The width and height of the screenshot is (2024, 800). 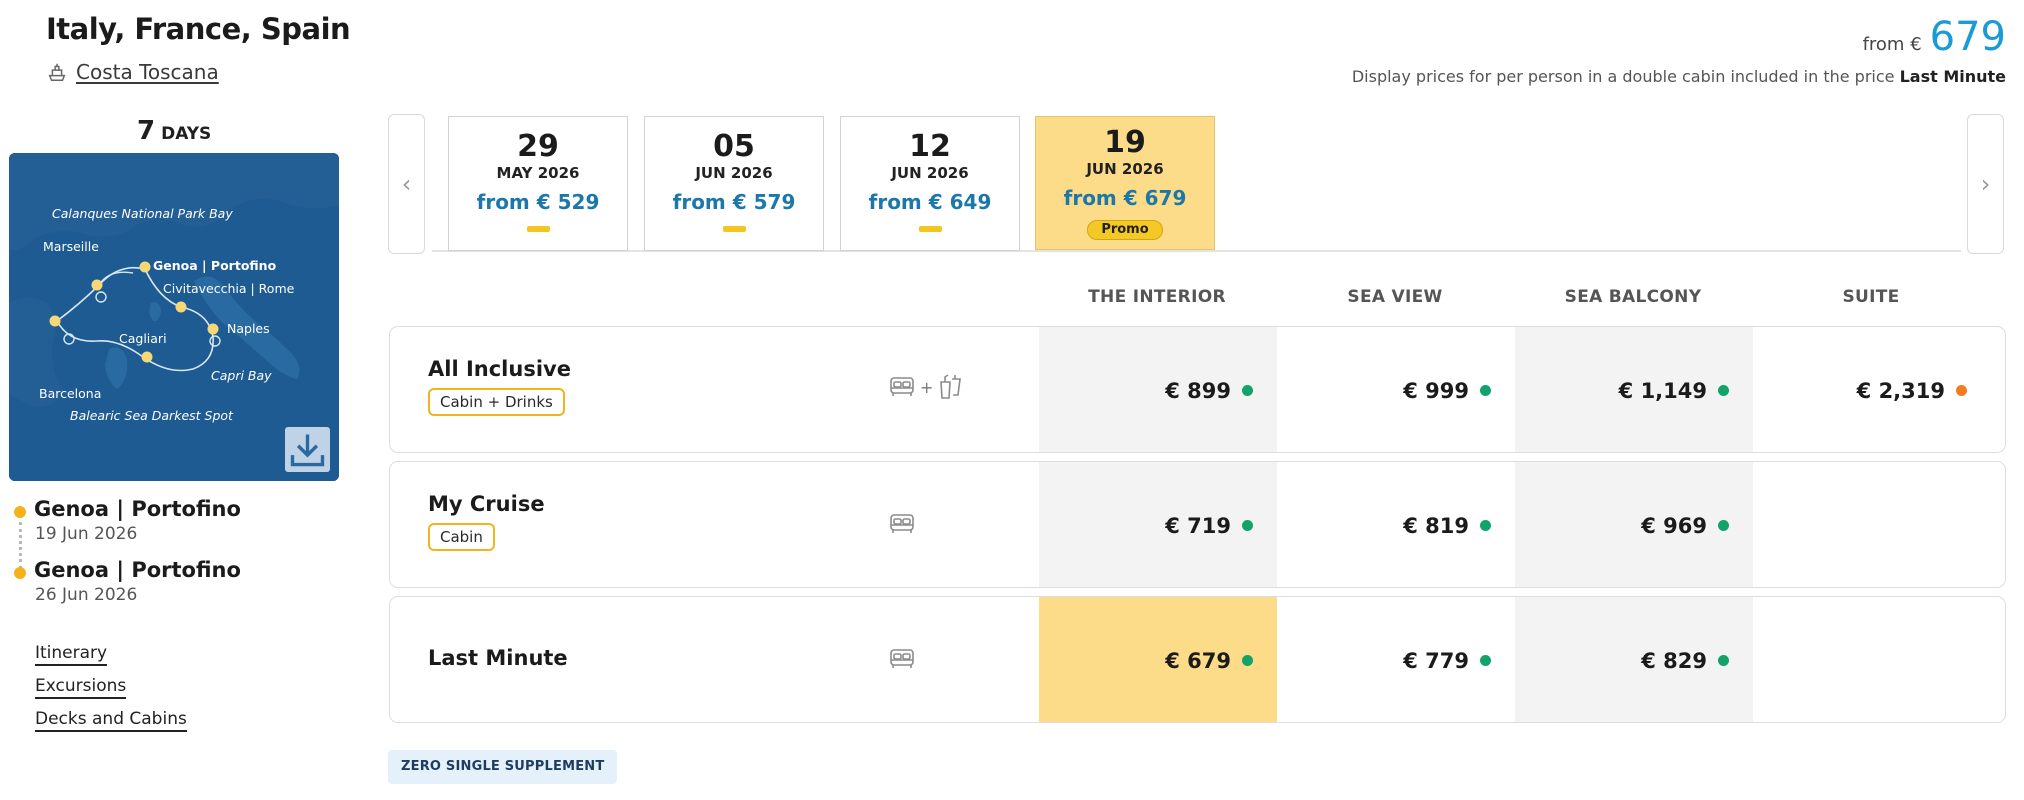 I want to click on date-card-selected: 19 JUN 2026 from € 679 Promo, so click(x=1125, y=183).